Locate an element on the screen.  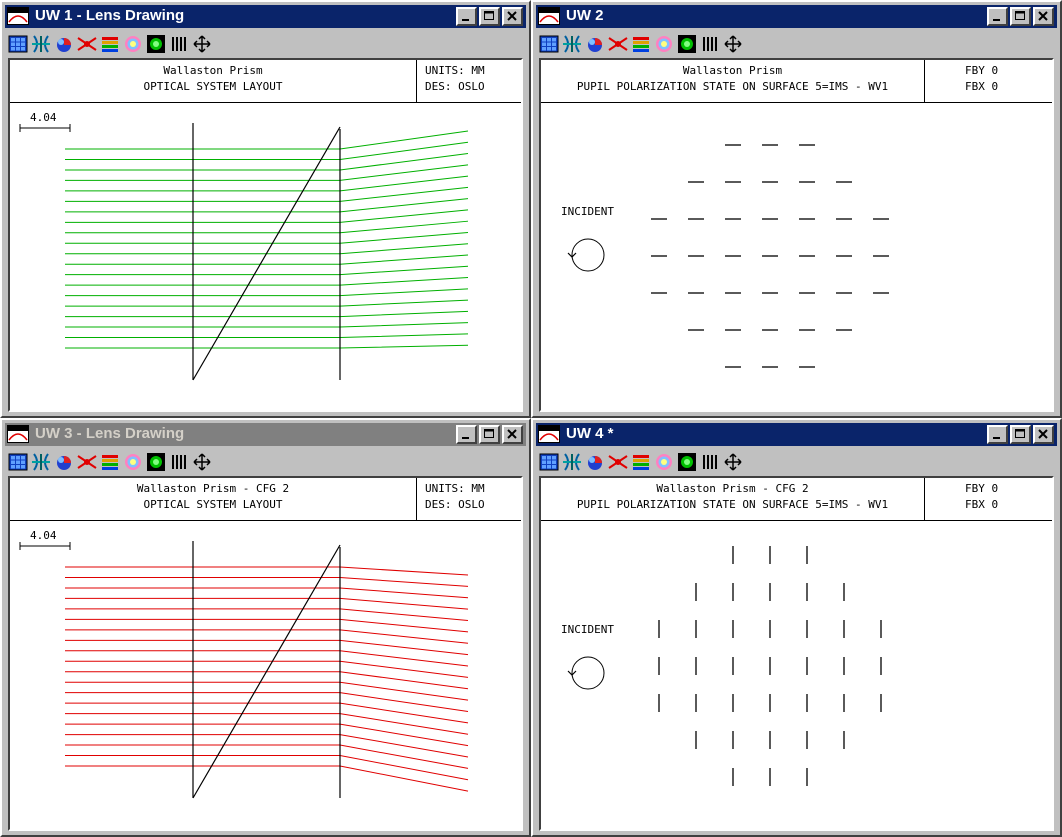
title-bar: UW 4 * is located at coordinates (796, 434).